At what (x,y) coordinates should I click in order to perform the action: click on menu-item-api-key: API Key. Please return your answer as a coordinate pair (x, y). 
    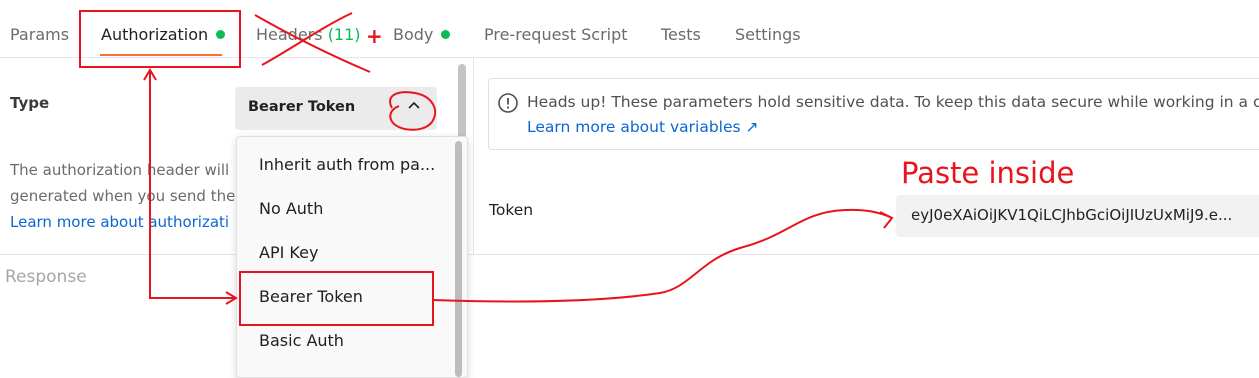
    Looking at the image, I should click on (288, 252).